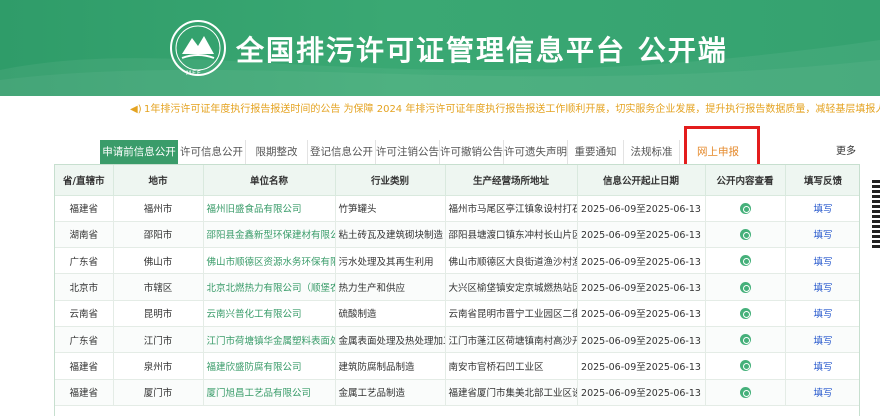 The image size is (880, 416). I want to click on tab-regulations: 法规标准, so click(652, 152).